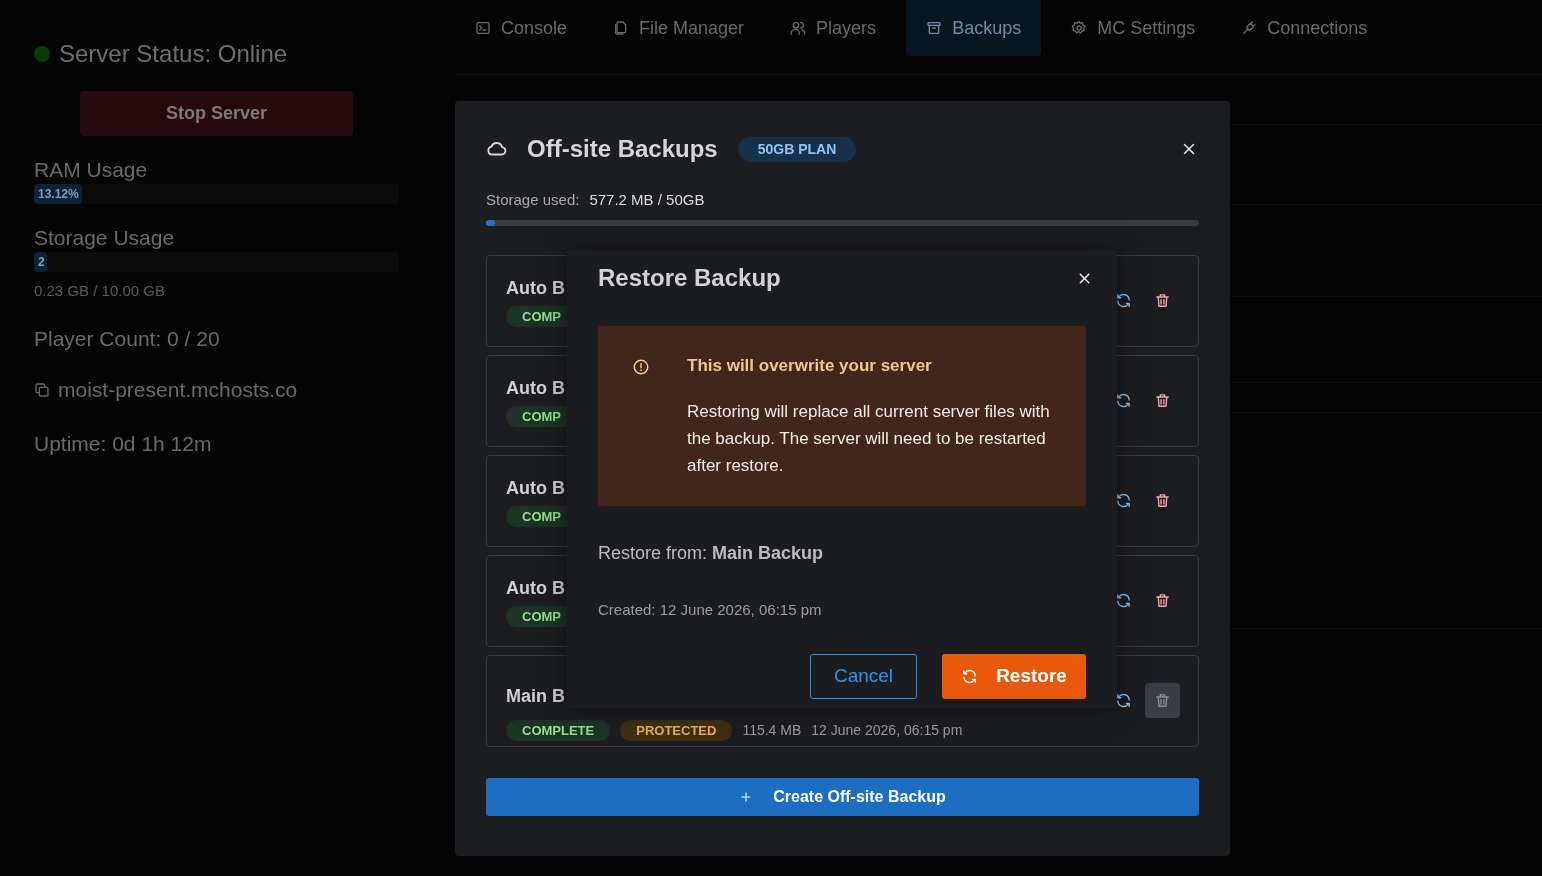  I want to click on server-address: moist-present.mchosts.co, so click(178, 390).